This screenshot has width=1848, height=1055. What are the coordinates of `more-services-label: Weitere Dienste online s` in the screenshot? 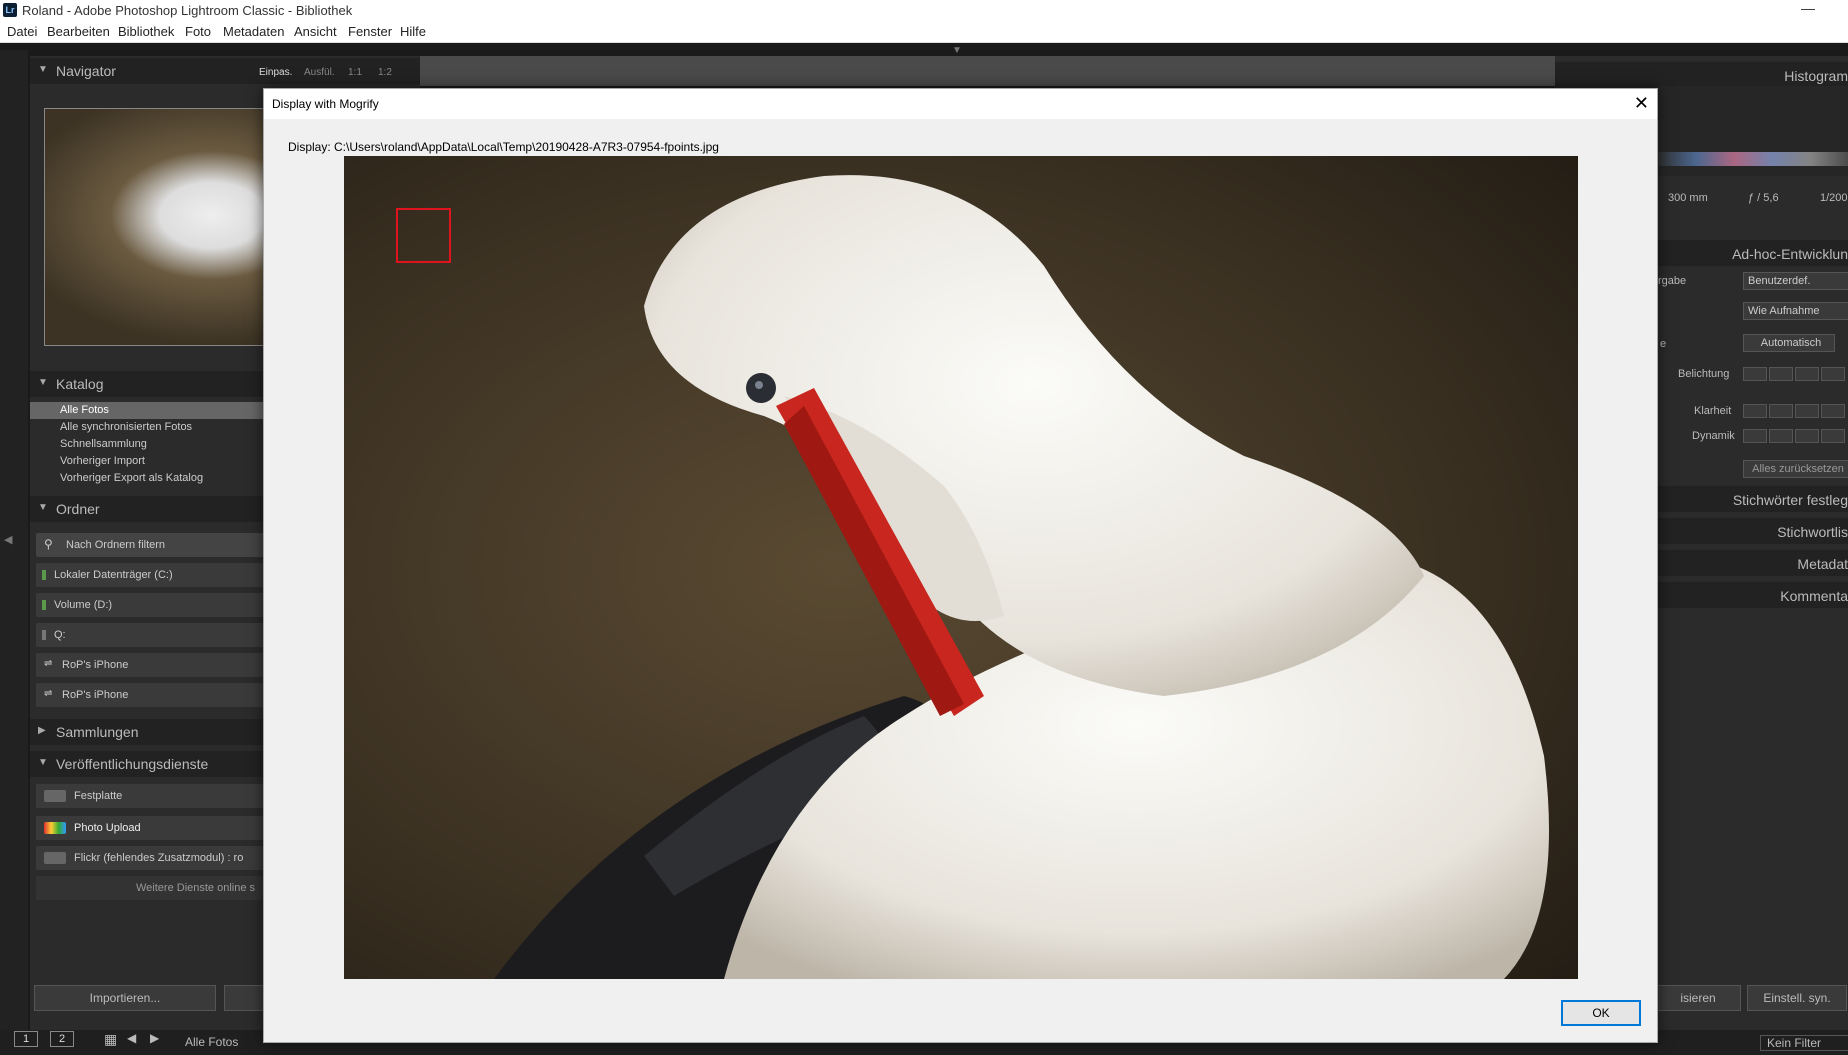 It's located at (196, 888).